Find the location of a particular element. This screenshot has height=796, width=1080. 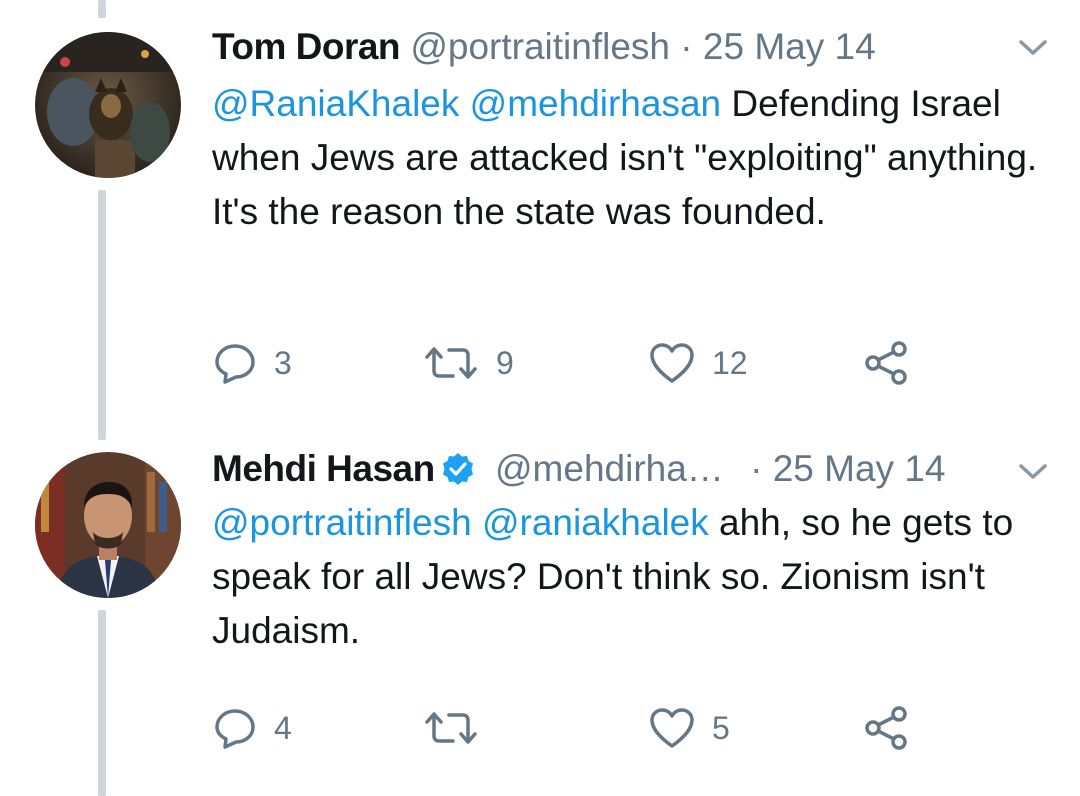

photo-avatar-dog-icon is located at coordinates (108, 105).